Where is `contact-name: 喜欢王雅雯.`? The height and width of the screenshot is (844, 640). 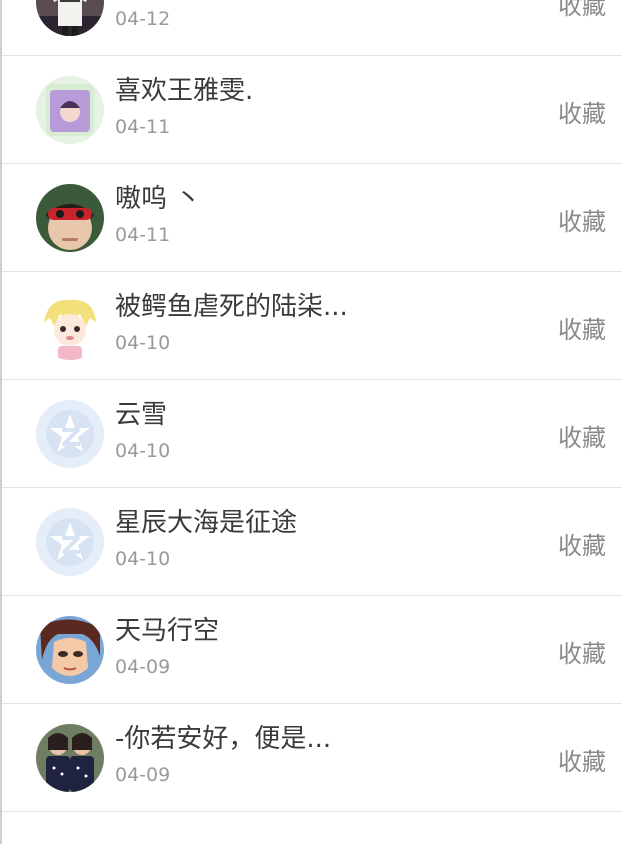 contact-name: 喜欢王雅雯. is located at coordinates (184, 91).